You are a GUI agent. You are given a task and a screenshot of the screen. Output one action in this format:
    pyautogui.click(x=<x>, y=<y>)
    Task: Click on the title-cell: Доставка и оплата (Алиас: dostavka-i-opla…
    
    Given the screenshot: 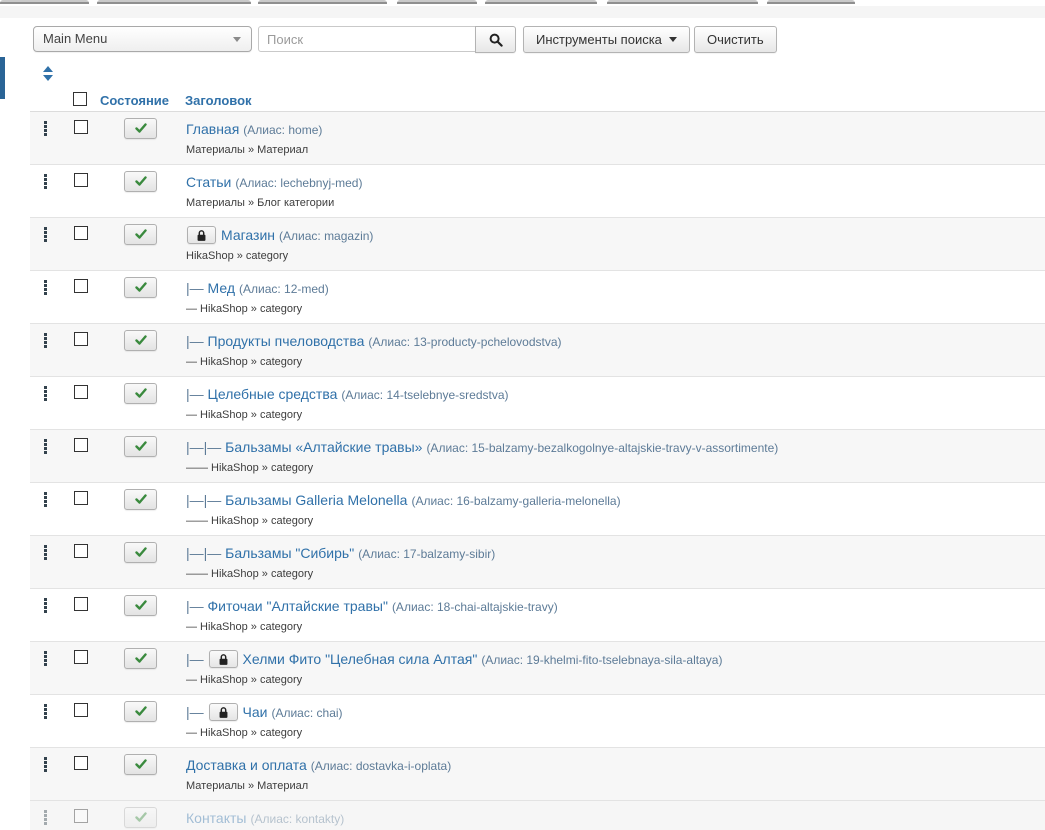 What is the action you would take?
    pyautogui.click(x=318, y=774)
    